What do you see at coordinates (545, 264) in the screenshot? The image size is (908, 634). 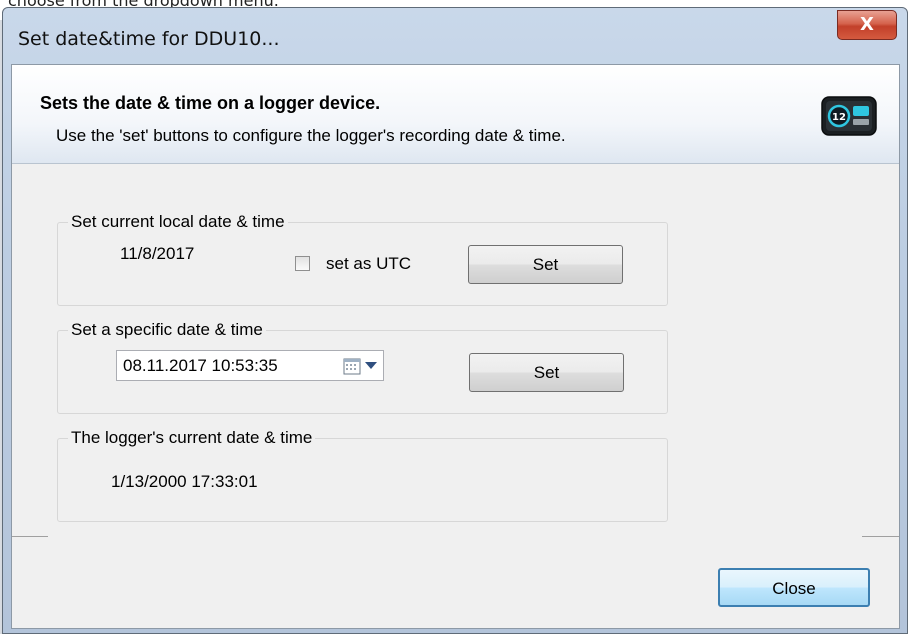 I see `set-local-button: Set` at bounding box center [545, 264].